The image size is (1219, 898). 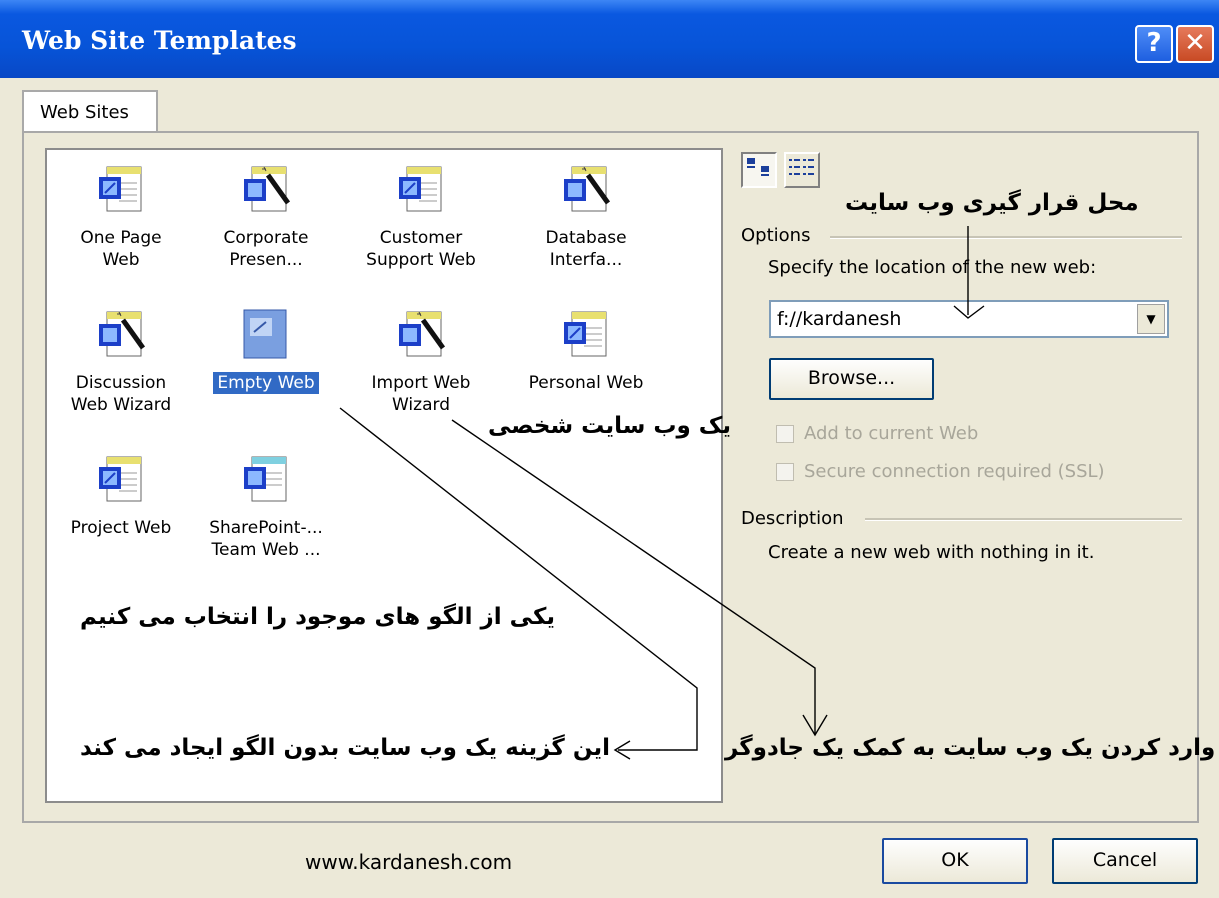 I want to click on template-item: Import Web Wizard, so click(x=421, y=361).